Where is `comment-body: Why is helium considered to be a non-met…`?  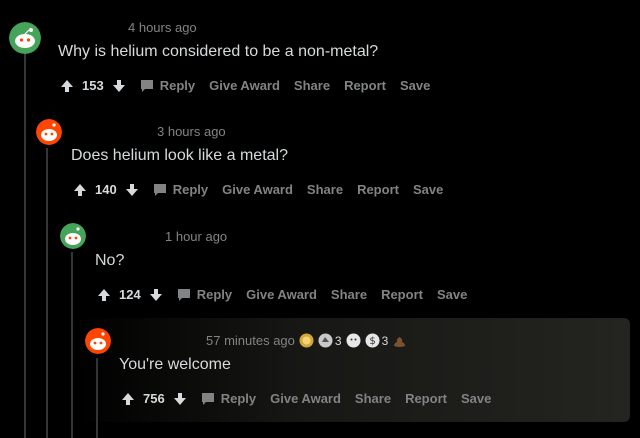 comment-body: Why is helium considered to be a non-met… is located at coordinates (218, 51).